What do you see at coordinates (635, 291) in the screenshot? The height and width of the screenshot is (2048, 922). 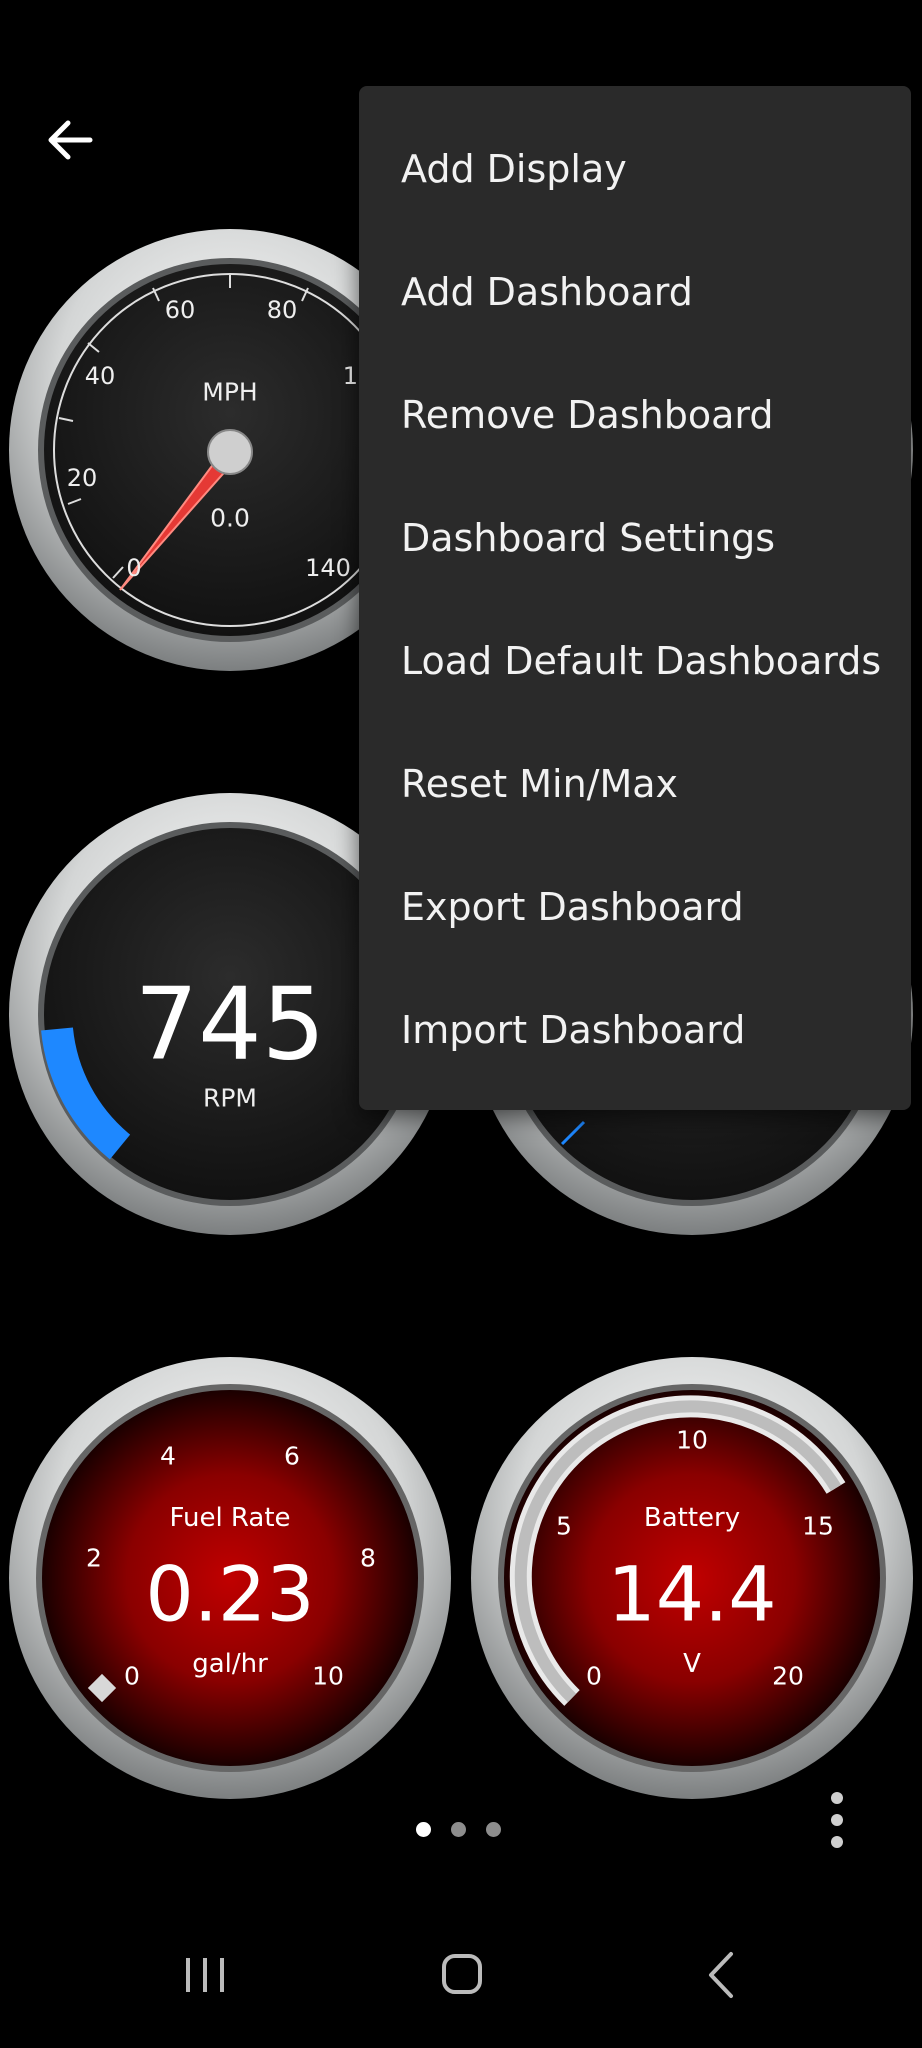 I see `menu-item-add-dashboard: Add Dashboard` at bounding box center [635, 291].